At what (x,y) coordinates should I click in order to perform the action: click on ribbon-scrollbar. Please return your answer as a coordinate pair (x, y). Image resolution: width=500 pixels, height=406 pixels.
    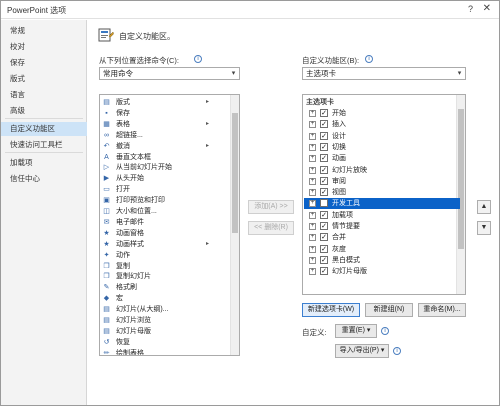
    Looking at the image, I should click on (460, 194).